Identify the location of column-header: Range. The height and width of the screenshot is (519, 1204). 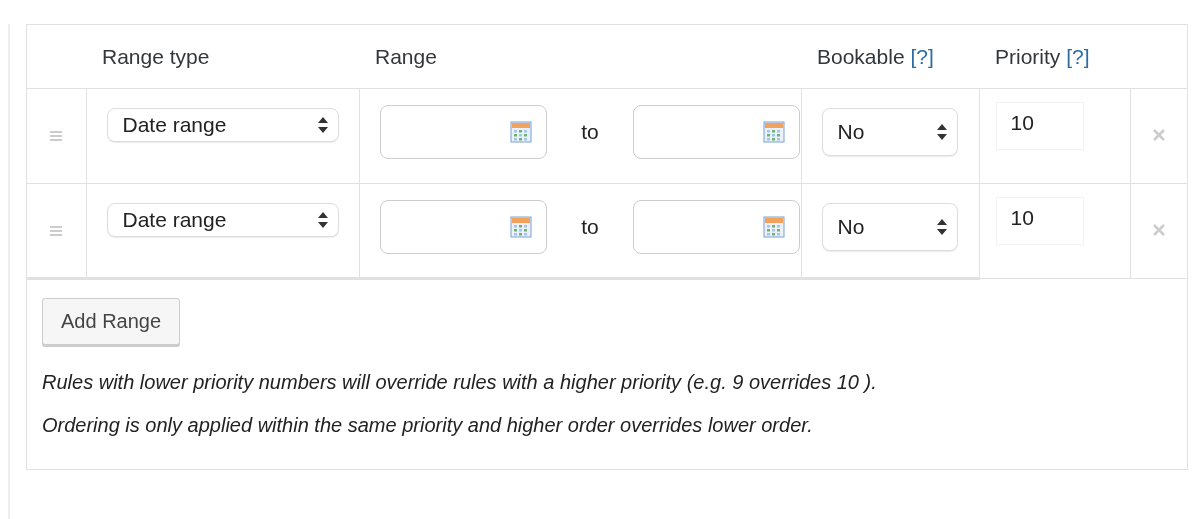
(406, 56).